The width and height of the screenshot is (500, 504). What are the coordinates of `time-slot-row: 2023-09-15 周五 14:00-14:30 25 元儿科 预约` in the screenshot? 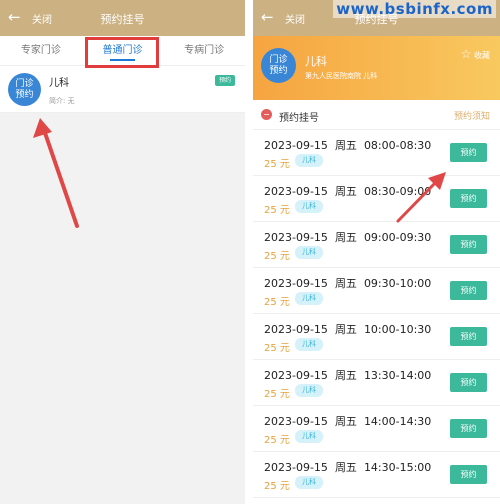 It's located at (376, 429).